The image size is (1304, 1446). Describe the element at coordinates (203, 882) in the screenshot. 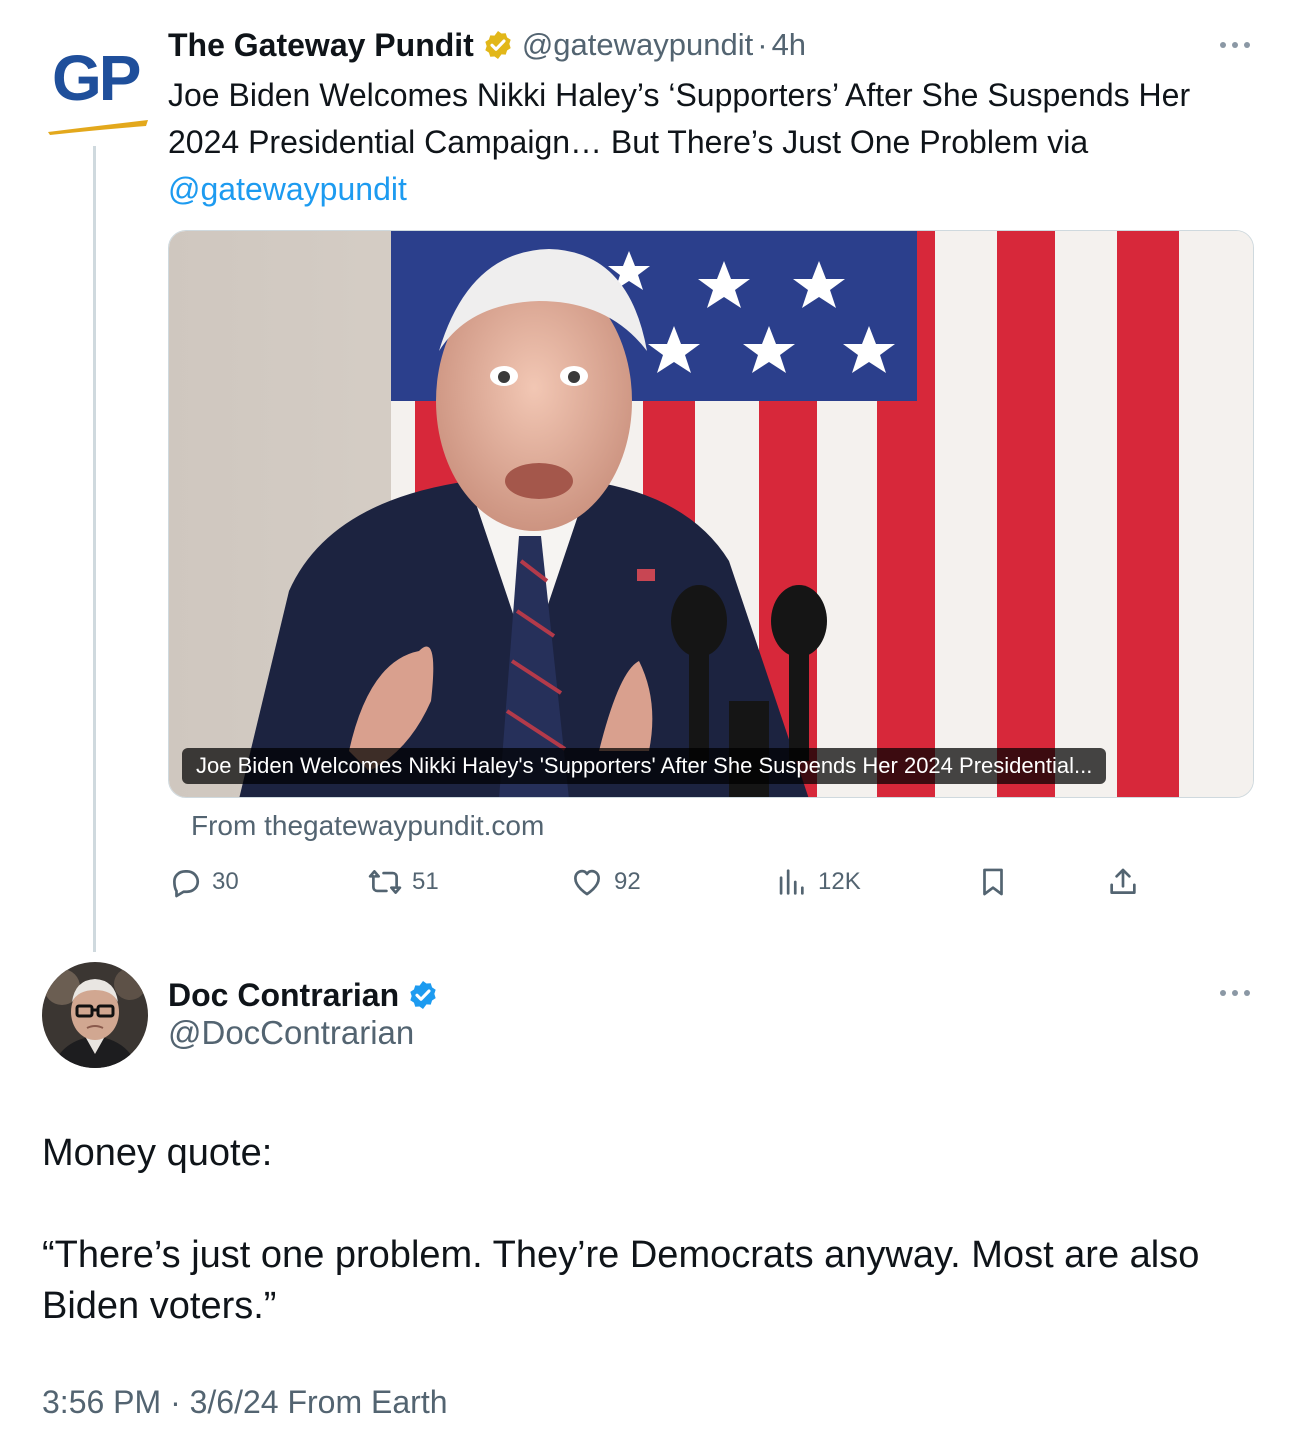

I see `reply-button: 30` at that location.